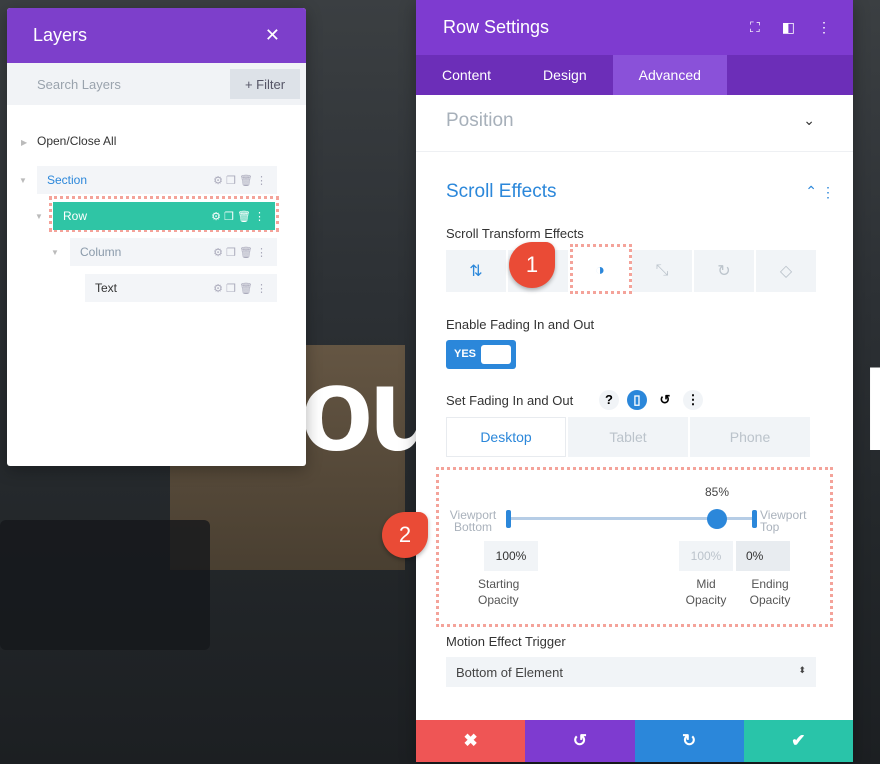 This screenshot has width=880, height=764. I want to click on reset-icon: ↺, so click(665, 400).